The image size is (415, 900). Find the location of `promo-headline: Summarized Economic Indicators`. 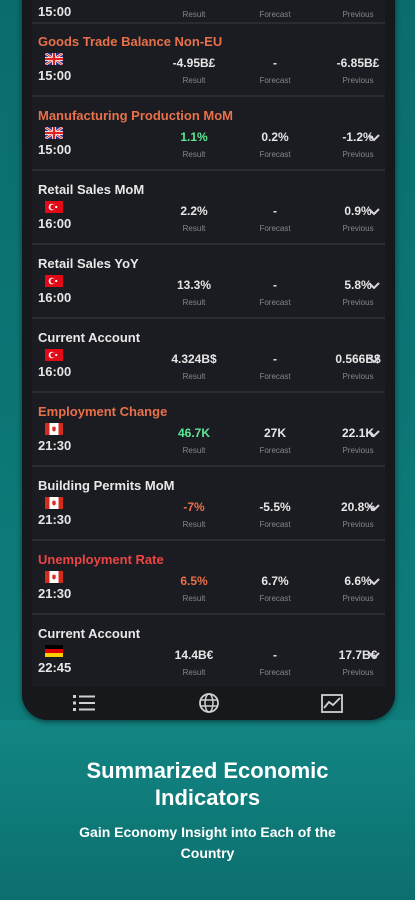

promo-headline: Summarized Economic Indicators is located at coordinates (207, 784).